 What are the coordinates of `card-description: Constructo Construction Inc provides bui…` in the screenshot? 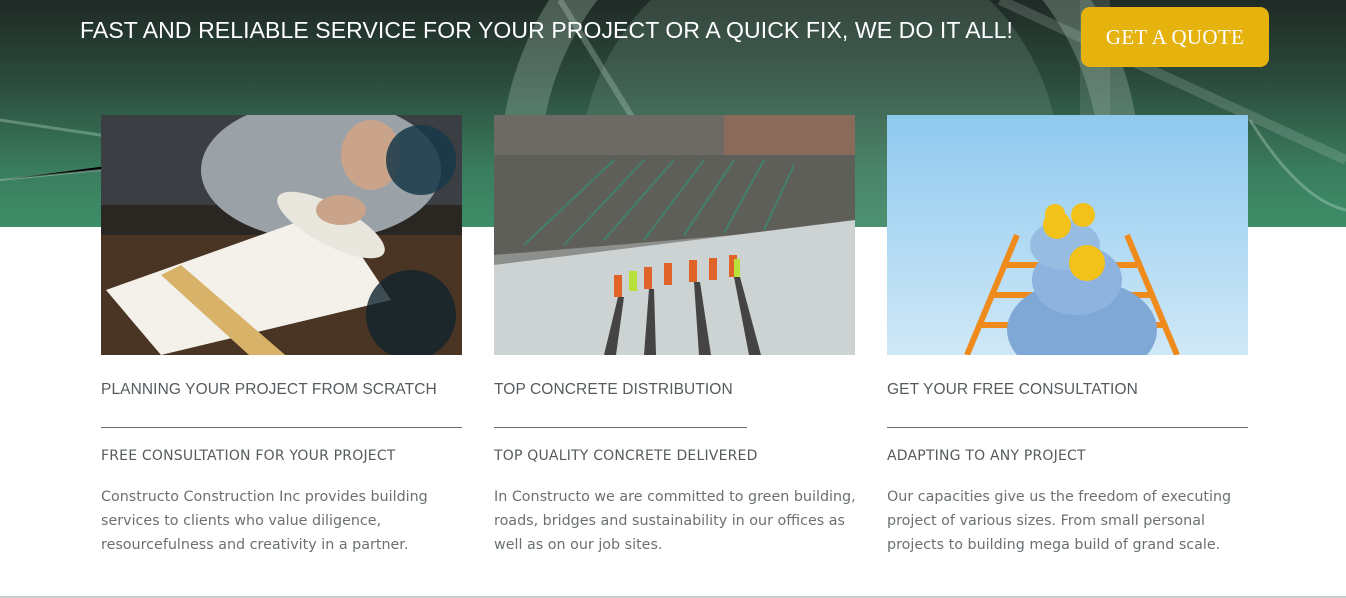 It's located at (264, 521).